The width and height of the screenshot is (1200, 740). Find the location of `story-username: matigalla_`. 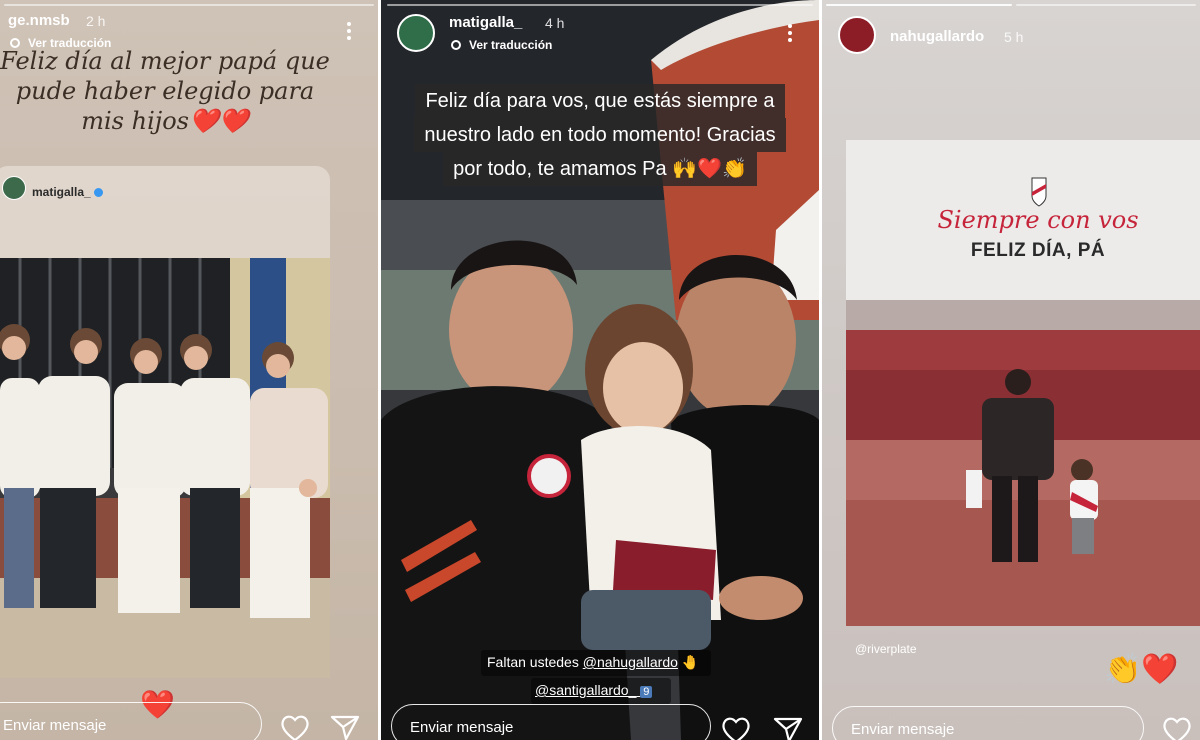

story-username: matigalla_ is located at coordinates (485, 22).